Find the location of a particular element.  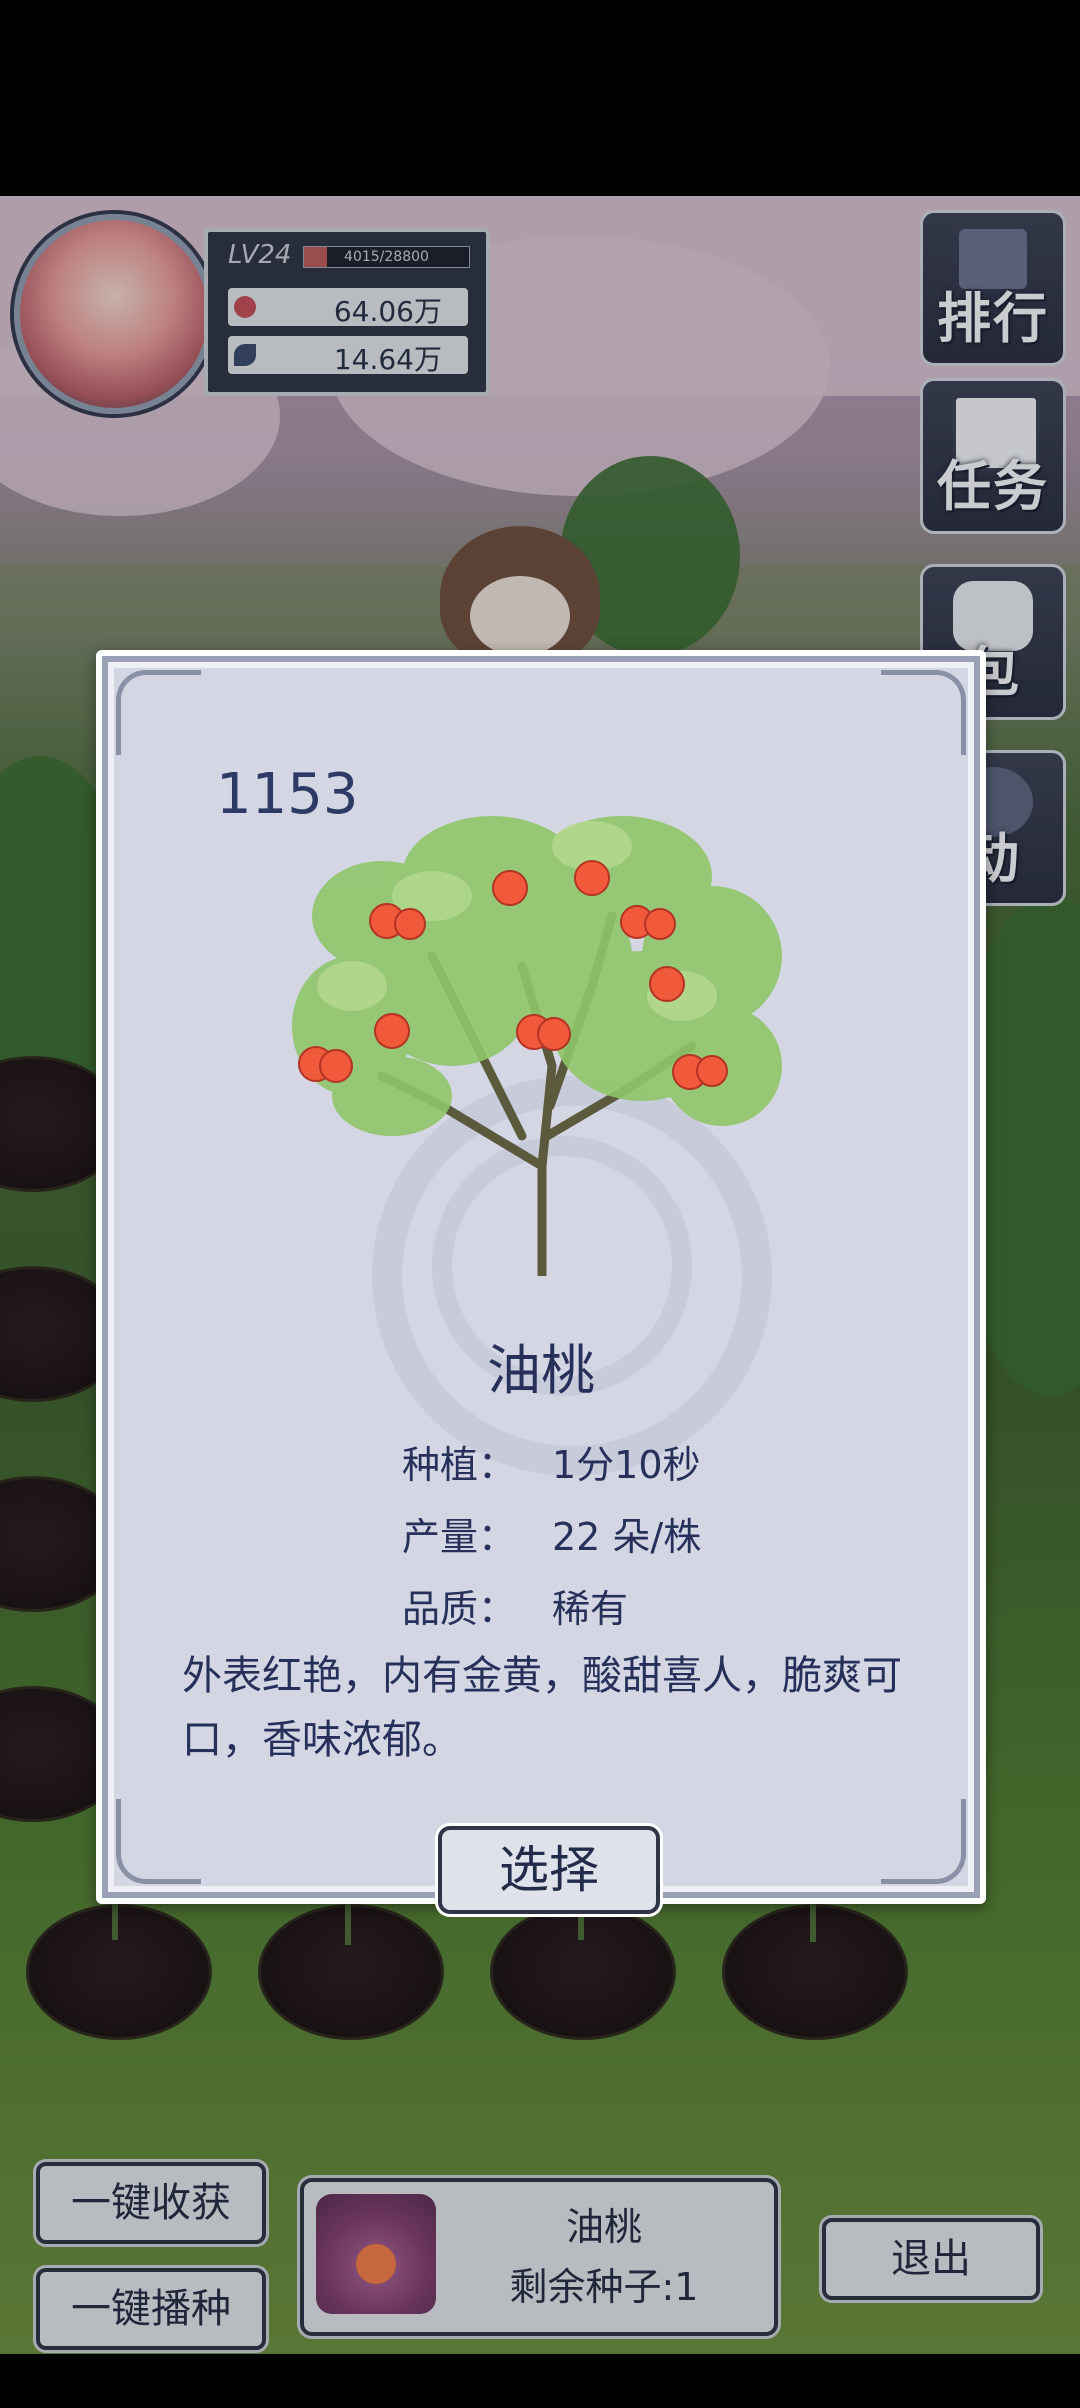

quality-row: 品质： 稀有 is located at coordinates (515, 1605).